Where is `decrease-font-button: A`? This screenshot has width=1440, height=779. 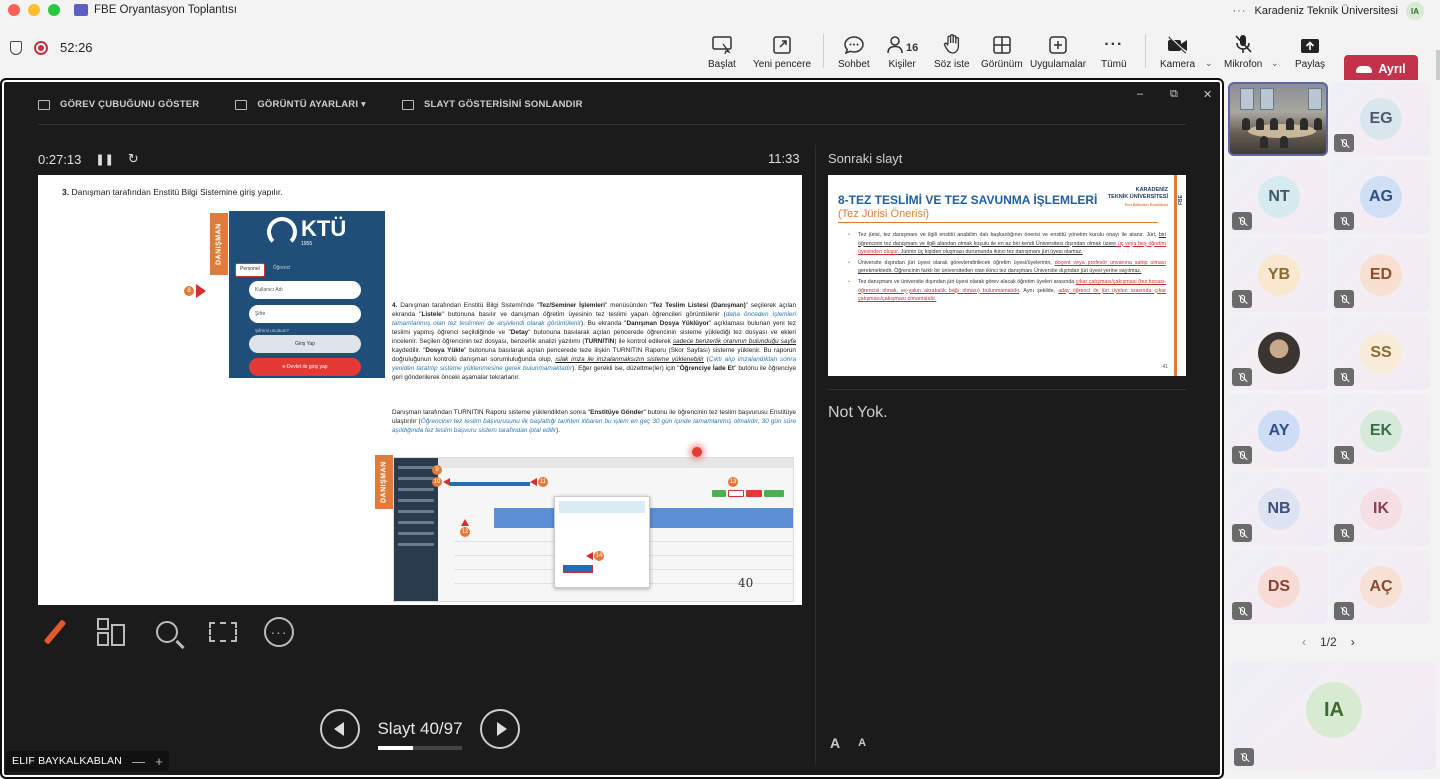 decrease-font-button: A is located at coordinates (862, 744).